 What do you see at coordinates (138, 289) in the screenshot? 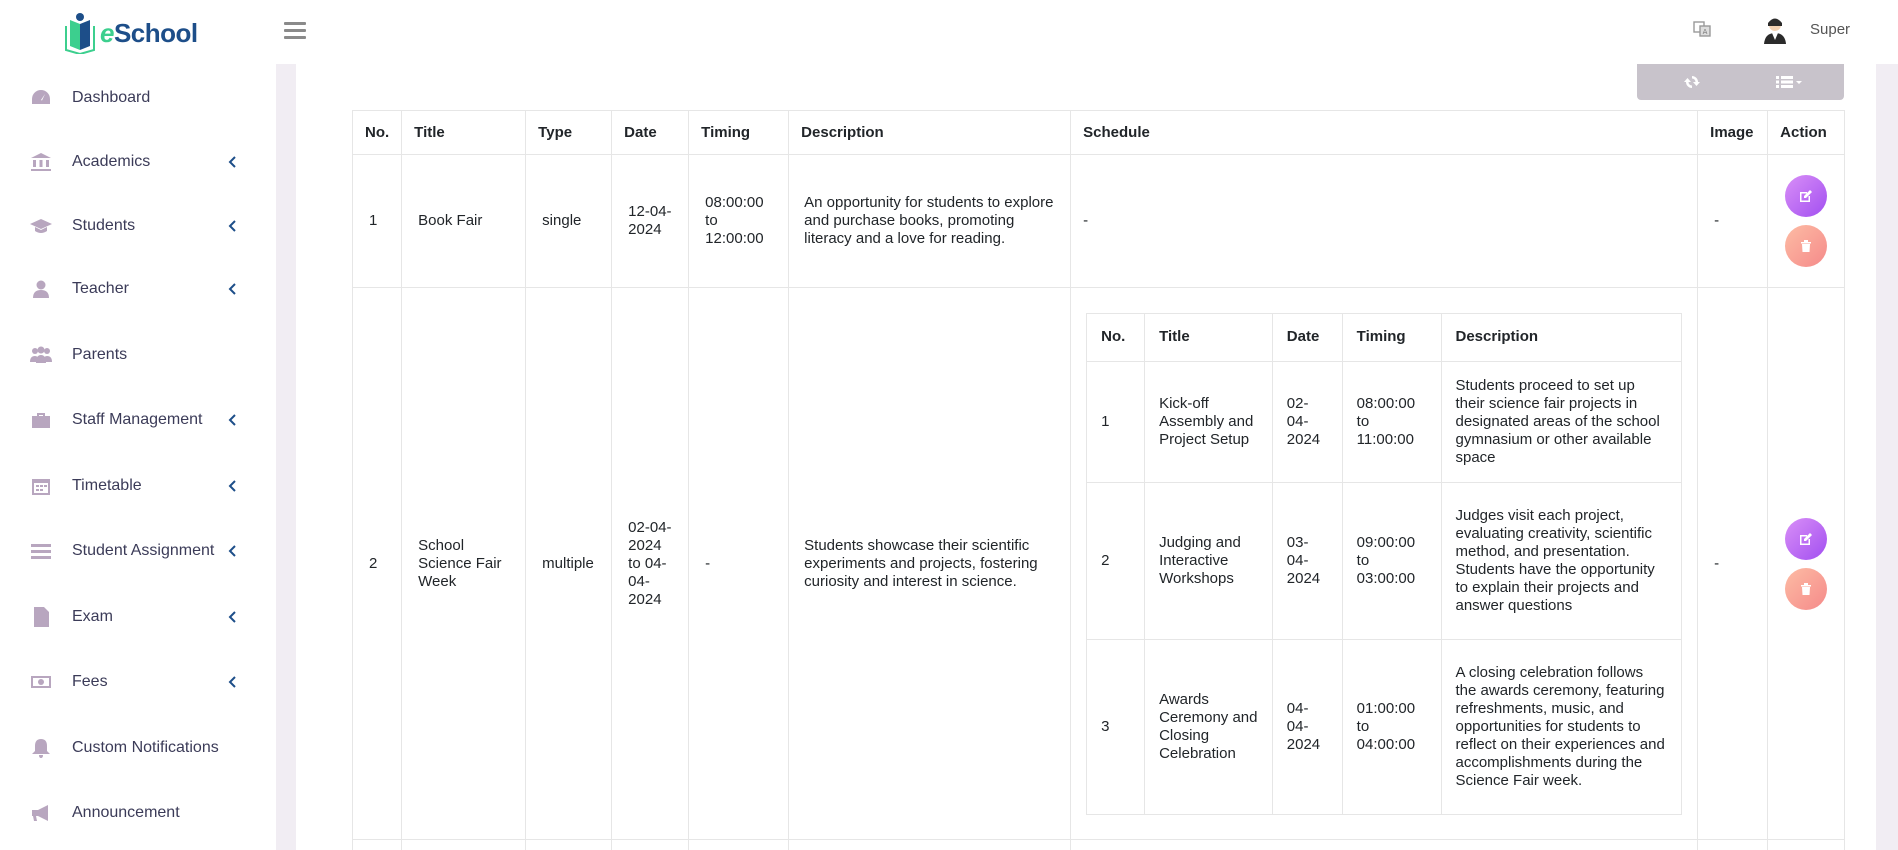
I see `sidebar-item-teacher: Teacher` at bounding box center [138, 289].